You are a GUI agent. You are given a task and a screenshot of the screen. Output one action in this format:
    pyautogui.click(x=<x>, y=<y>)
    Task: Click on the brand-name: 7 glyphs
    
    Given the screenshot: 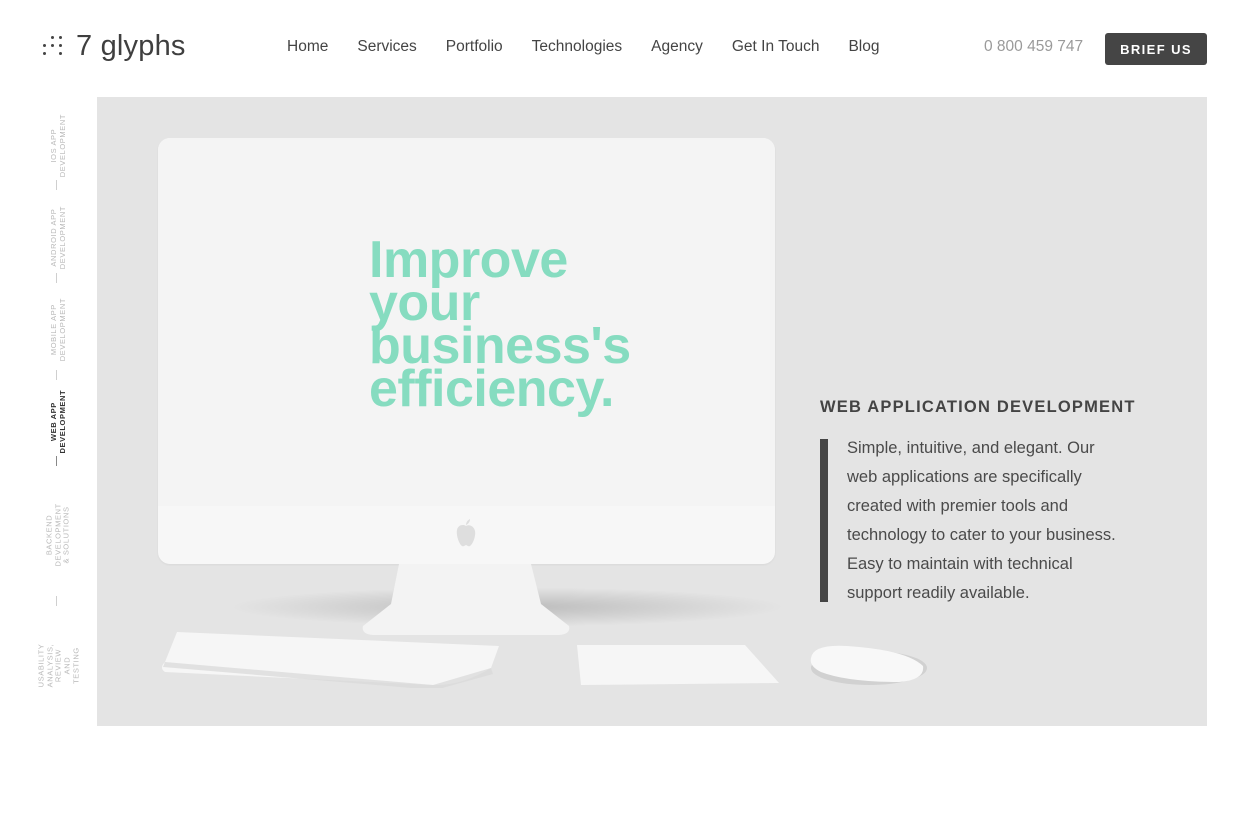 What is the action you would take?
    pyautogui.click(x=131, y=45)
    